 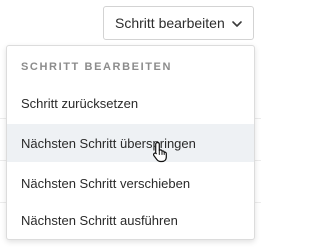 What do you see at coordinates (80, 103) in the screenshot?
I see `menu-item-label: Schritt zurücksetzen` at bounding box center [80, 103].